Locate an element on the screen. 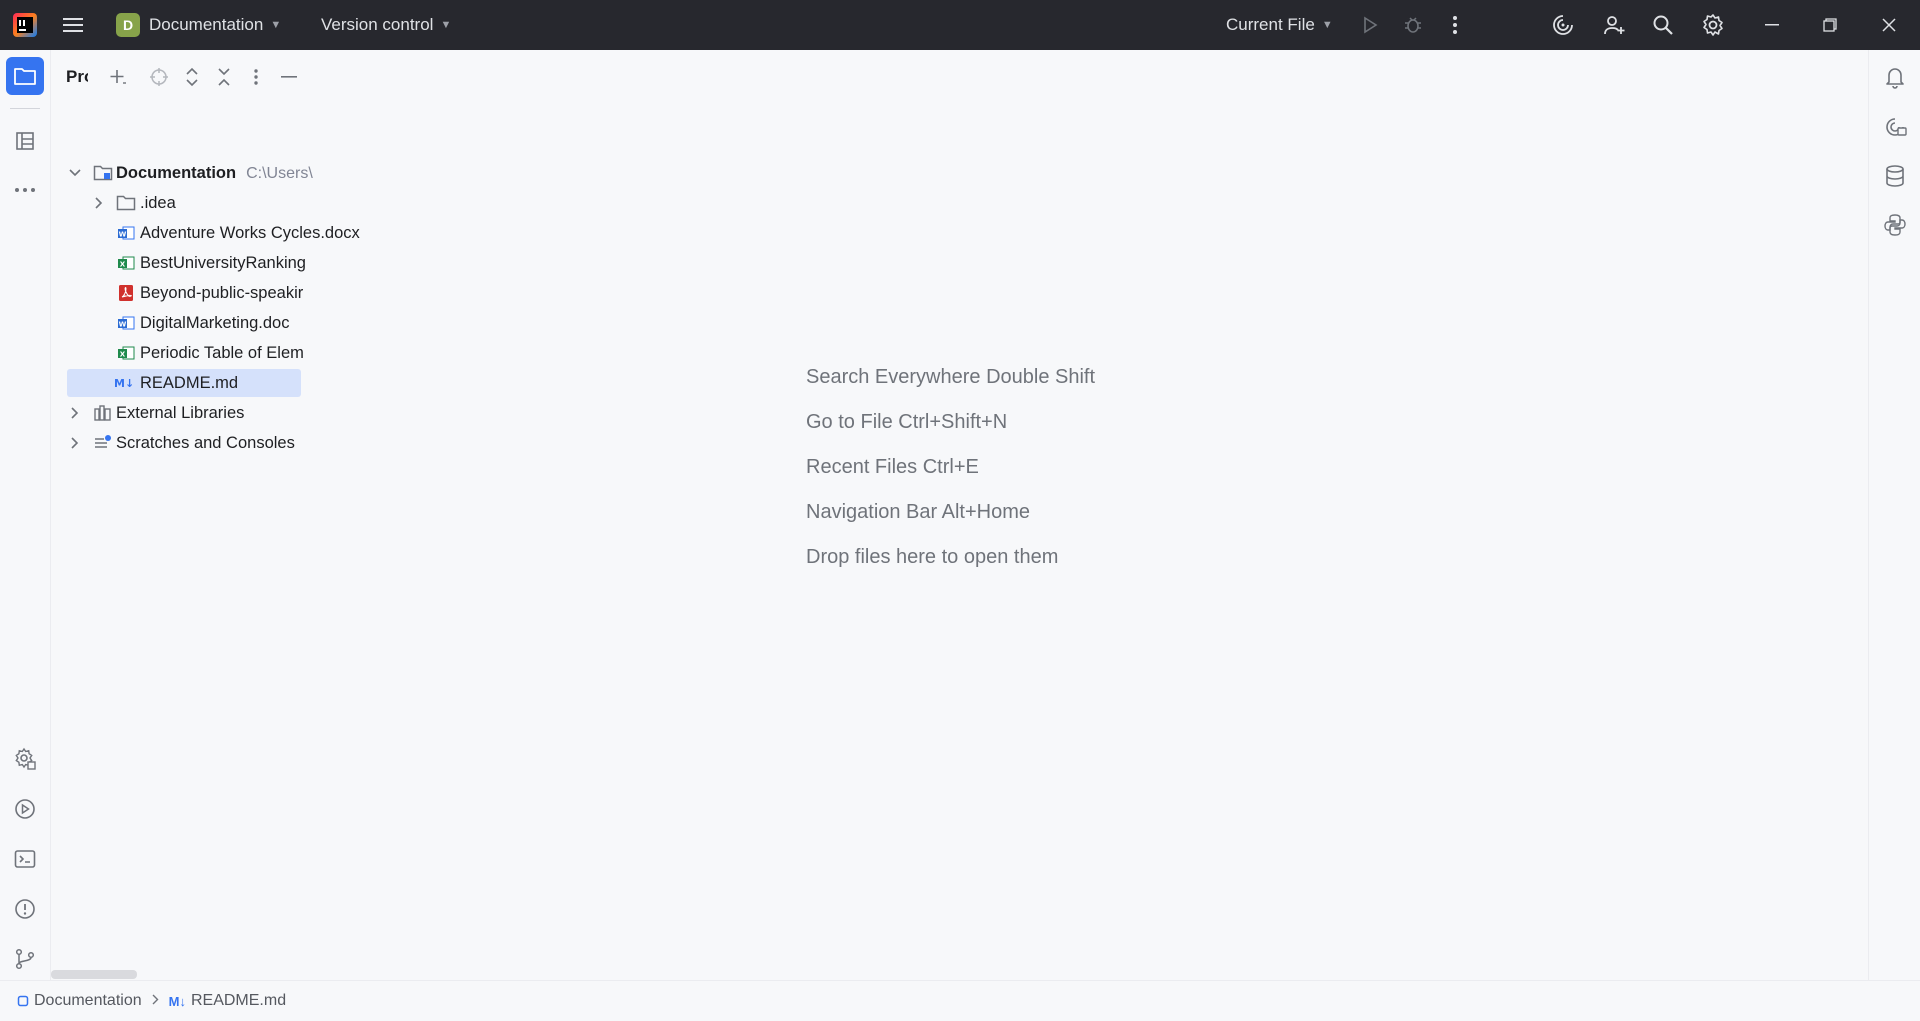  structure-tool-button is located at coordinates (25, 141).